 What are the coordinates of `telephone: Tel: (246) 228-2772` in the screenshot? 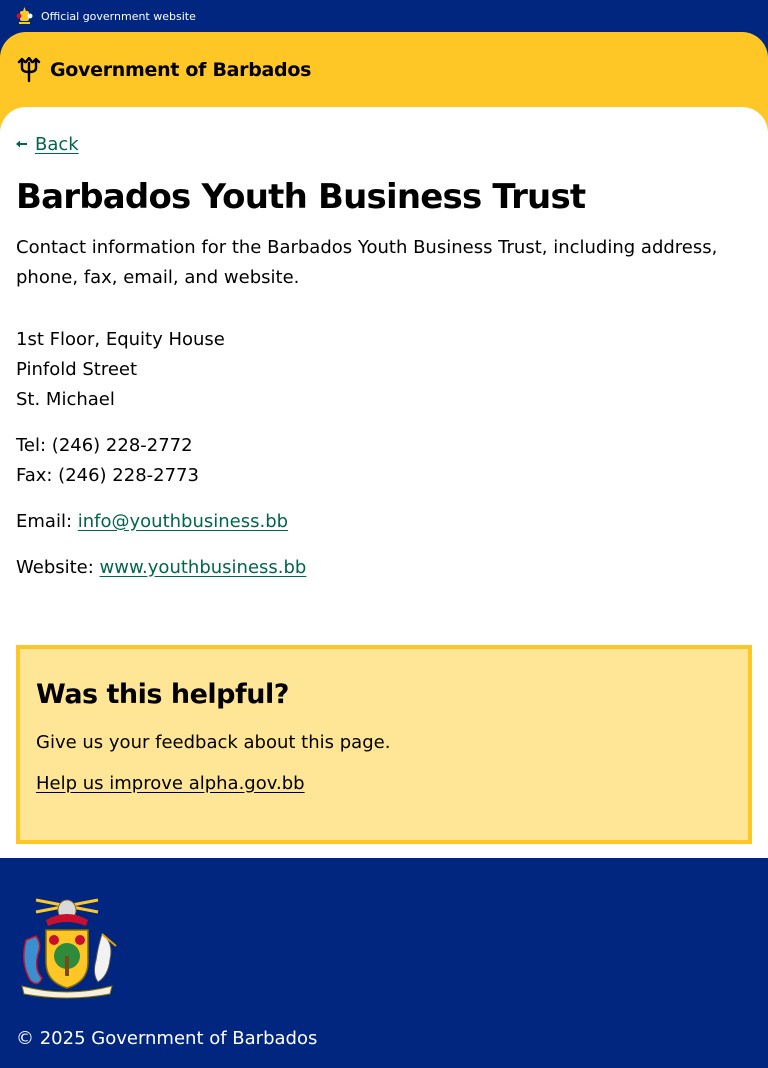 It's located at (104, 445).